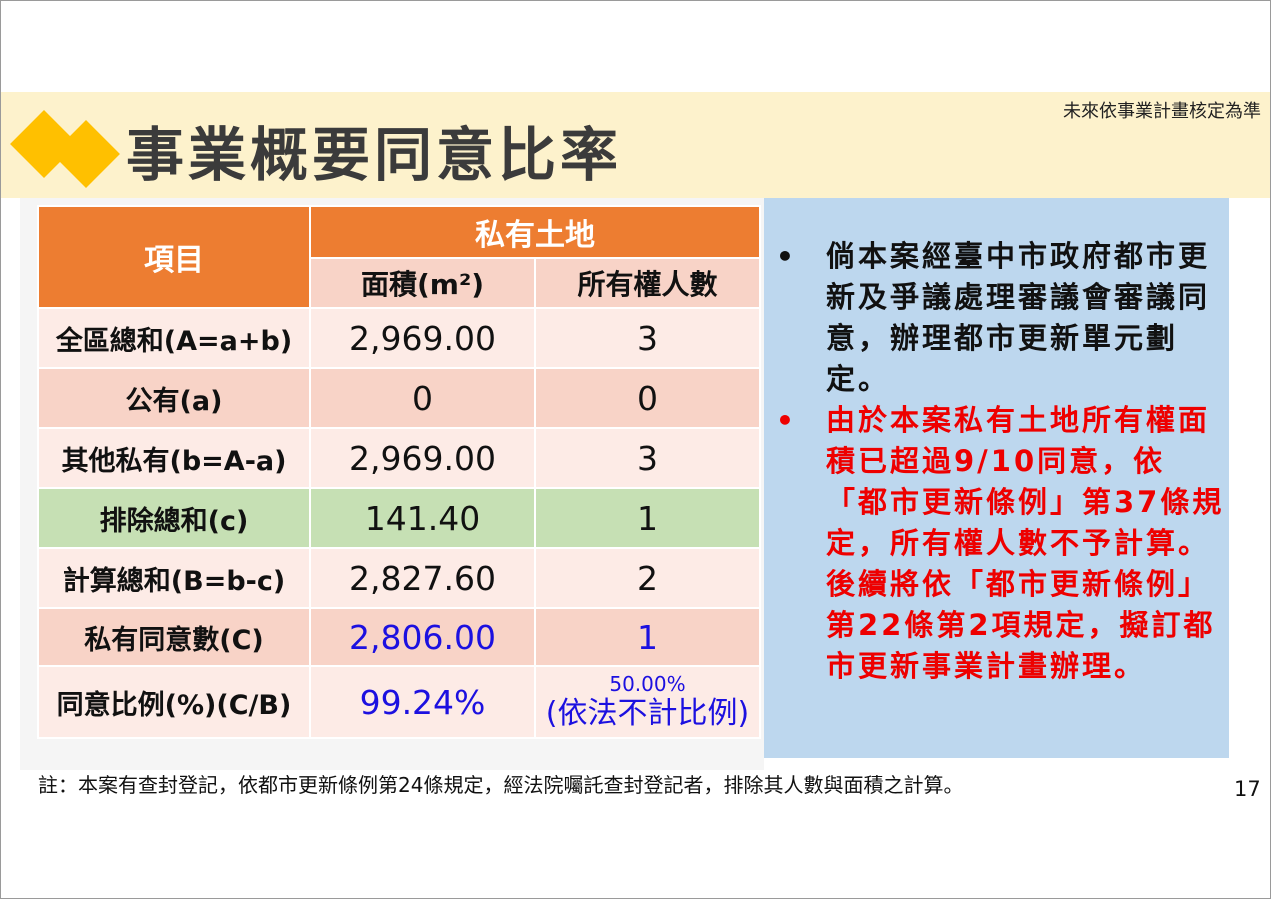 The image size is (1271, 899). I want to click on area-cell: 99.24%, so click(422, 702).